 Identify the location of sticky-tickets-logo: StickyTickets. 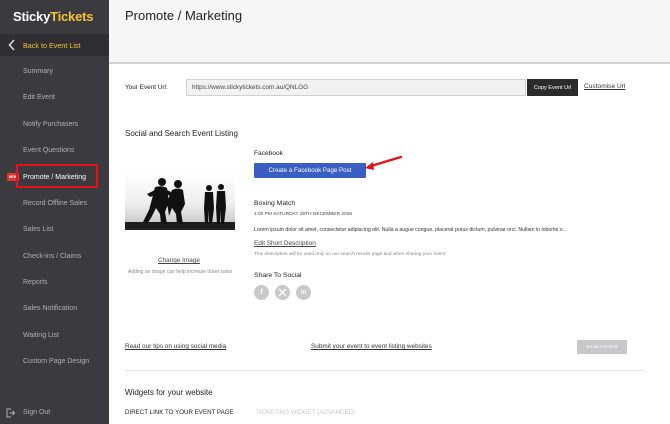
(53, 17).